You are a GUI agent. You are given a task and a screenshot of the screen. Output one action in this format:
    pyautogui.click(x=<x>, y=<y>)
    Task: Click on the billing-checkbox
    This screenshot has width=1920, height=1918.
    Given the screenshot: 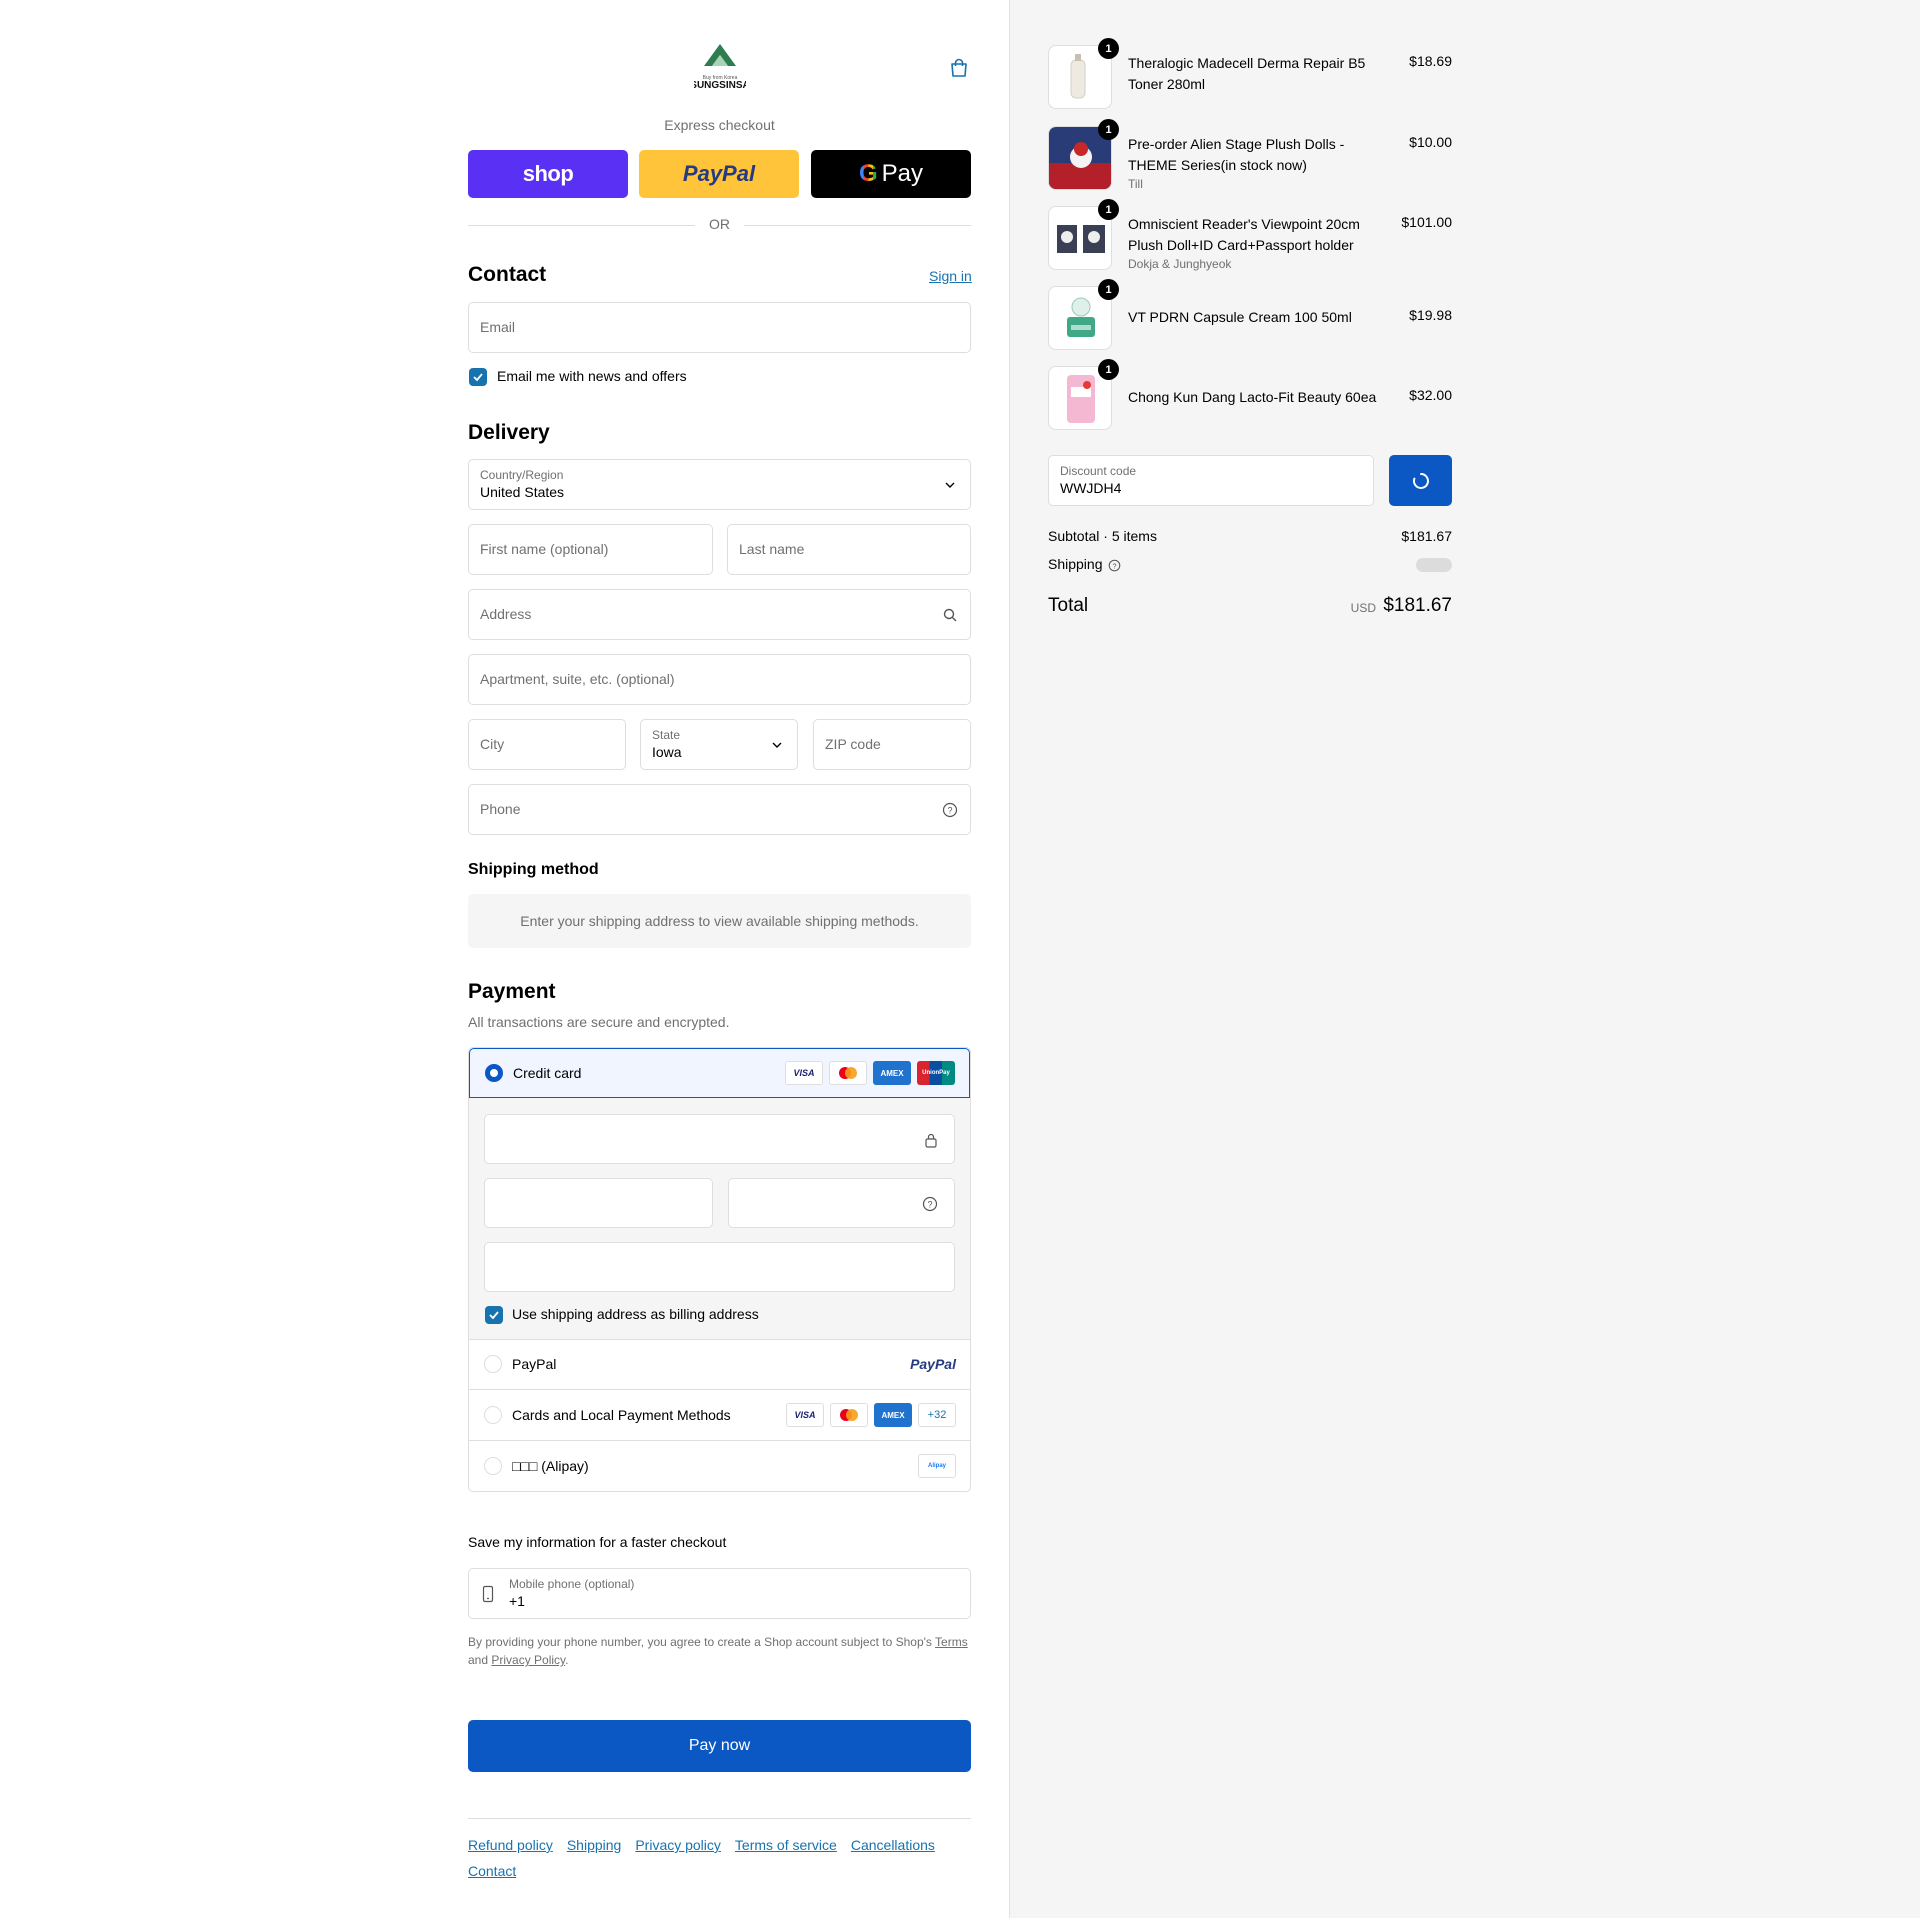 What is the action you would take?
    pyautogui.click(x=494, y=1315)
    